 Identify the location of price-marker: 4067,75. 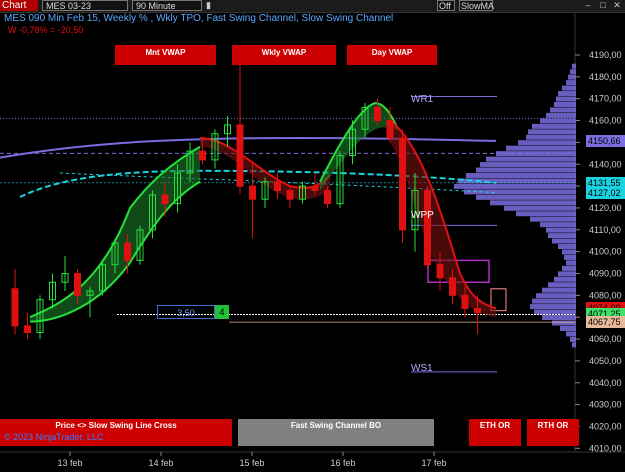
(605, 322).